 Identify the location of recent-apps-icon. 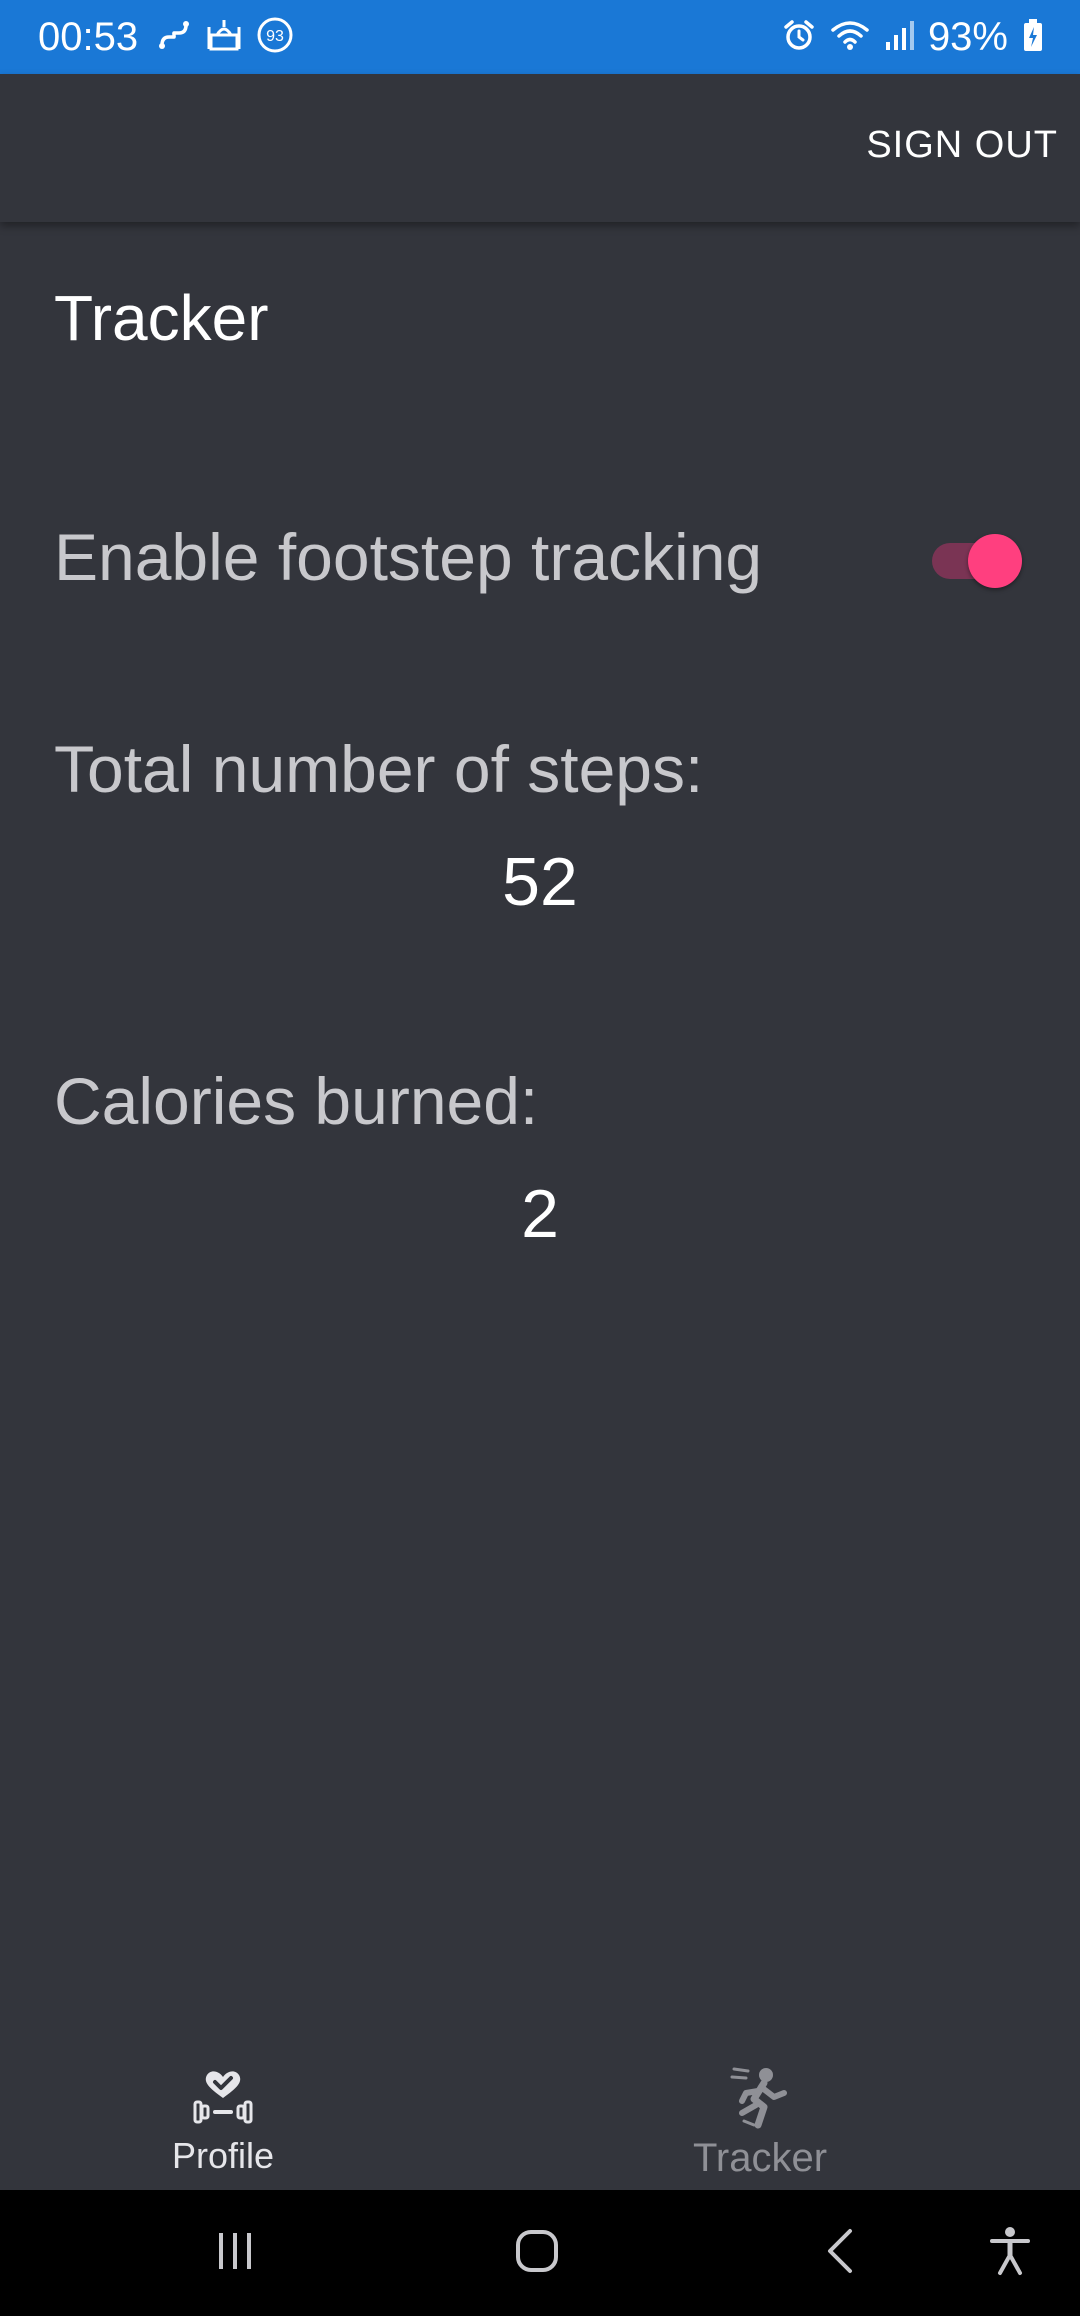
(235, 2253).